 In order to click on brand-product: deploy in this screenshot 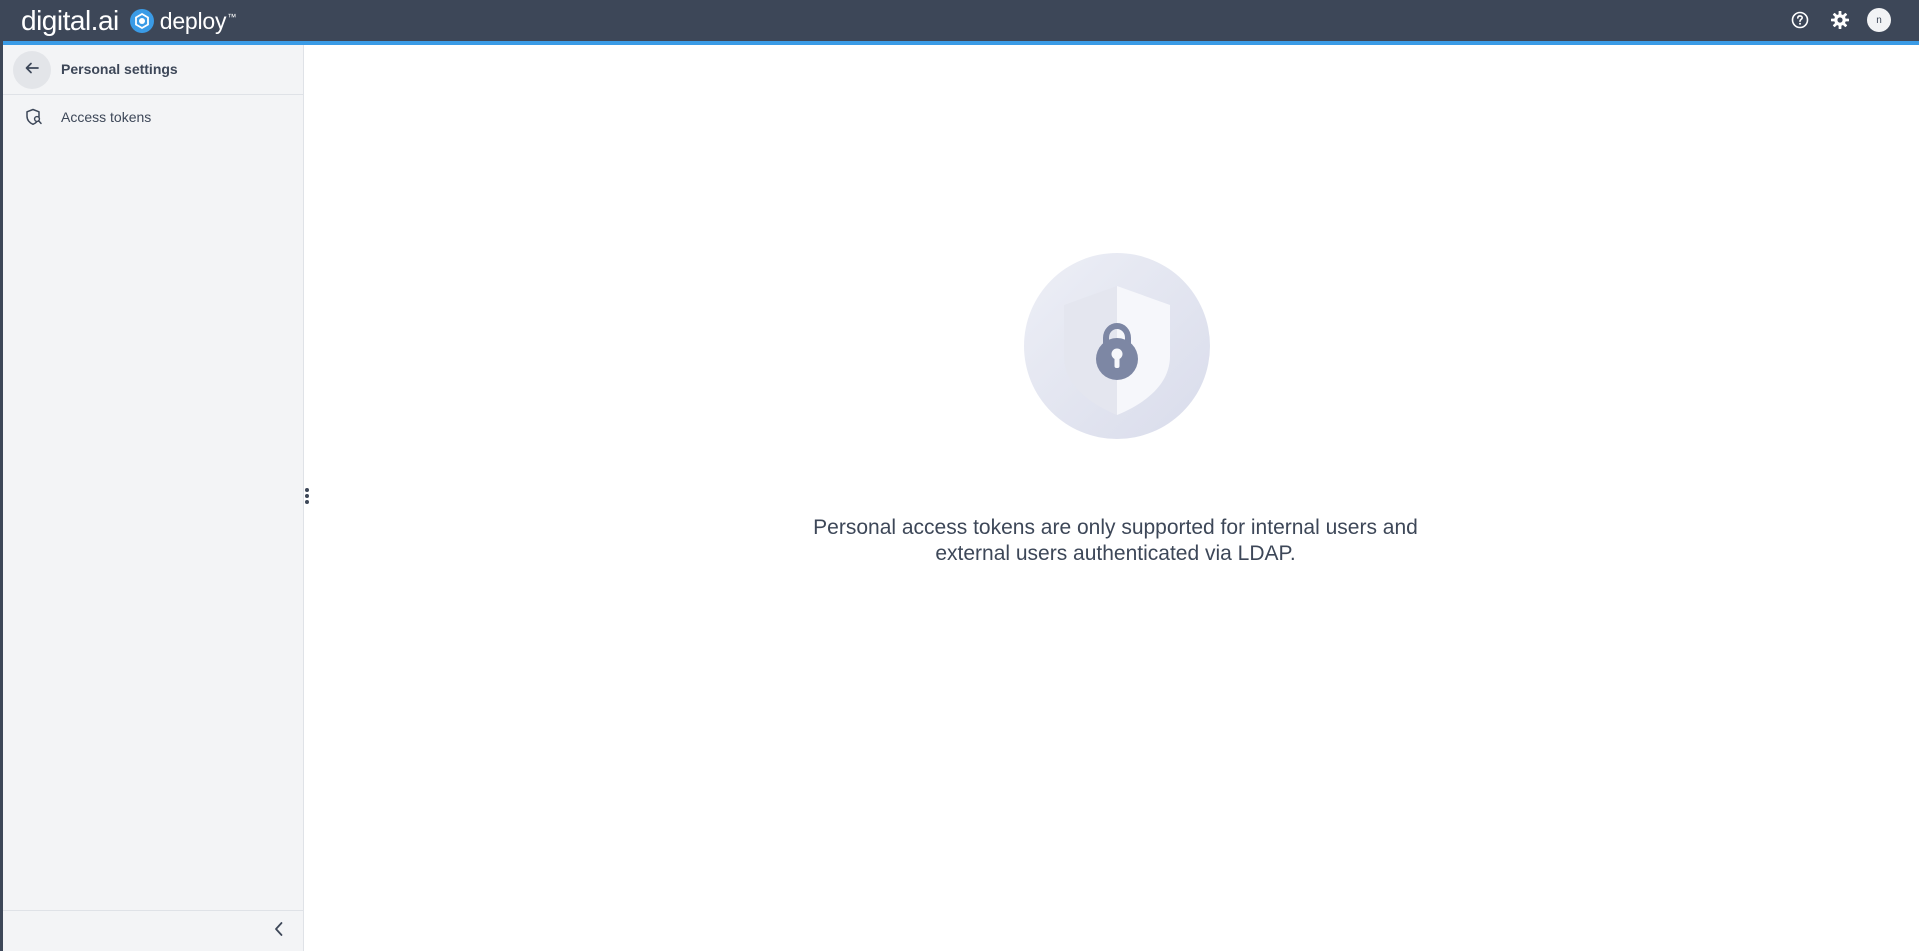, I will do `click(193, 20)`.